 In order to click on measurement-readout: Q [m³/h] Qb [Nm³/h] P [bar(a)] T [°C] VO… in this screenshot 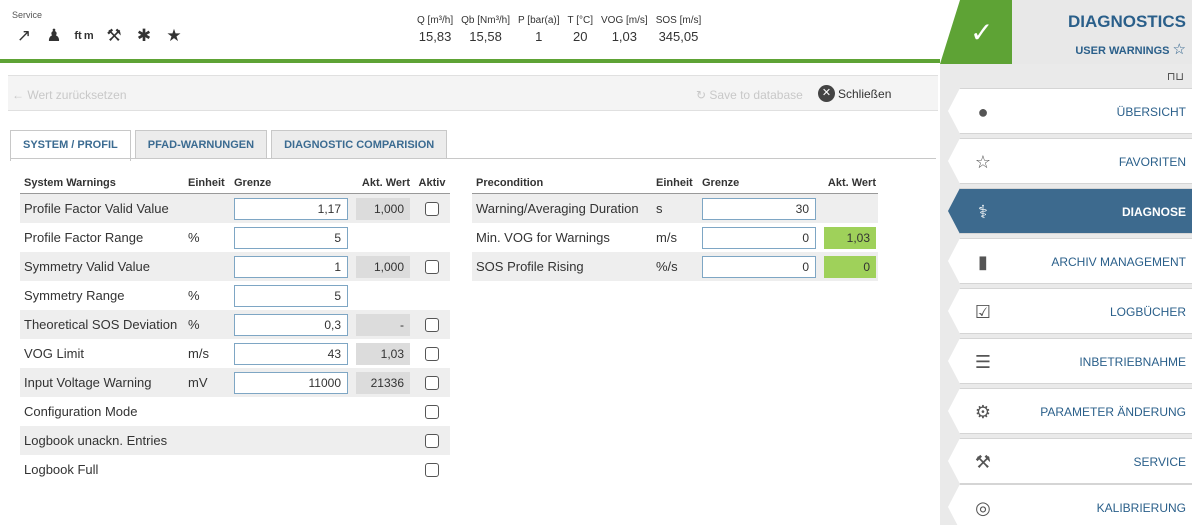, I will do `click(559, 29)`.